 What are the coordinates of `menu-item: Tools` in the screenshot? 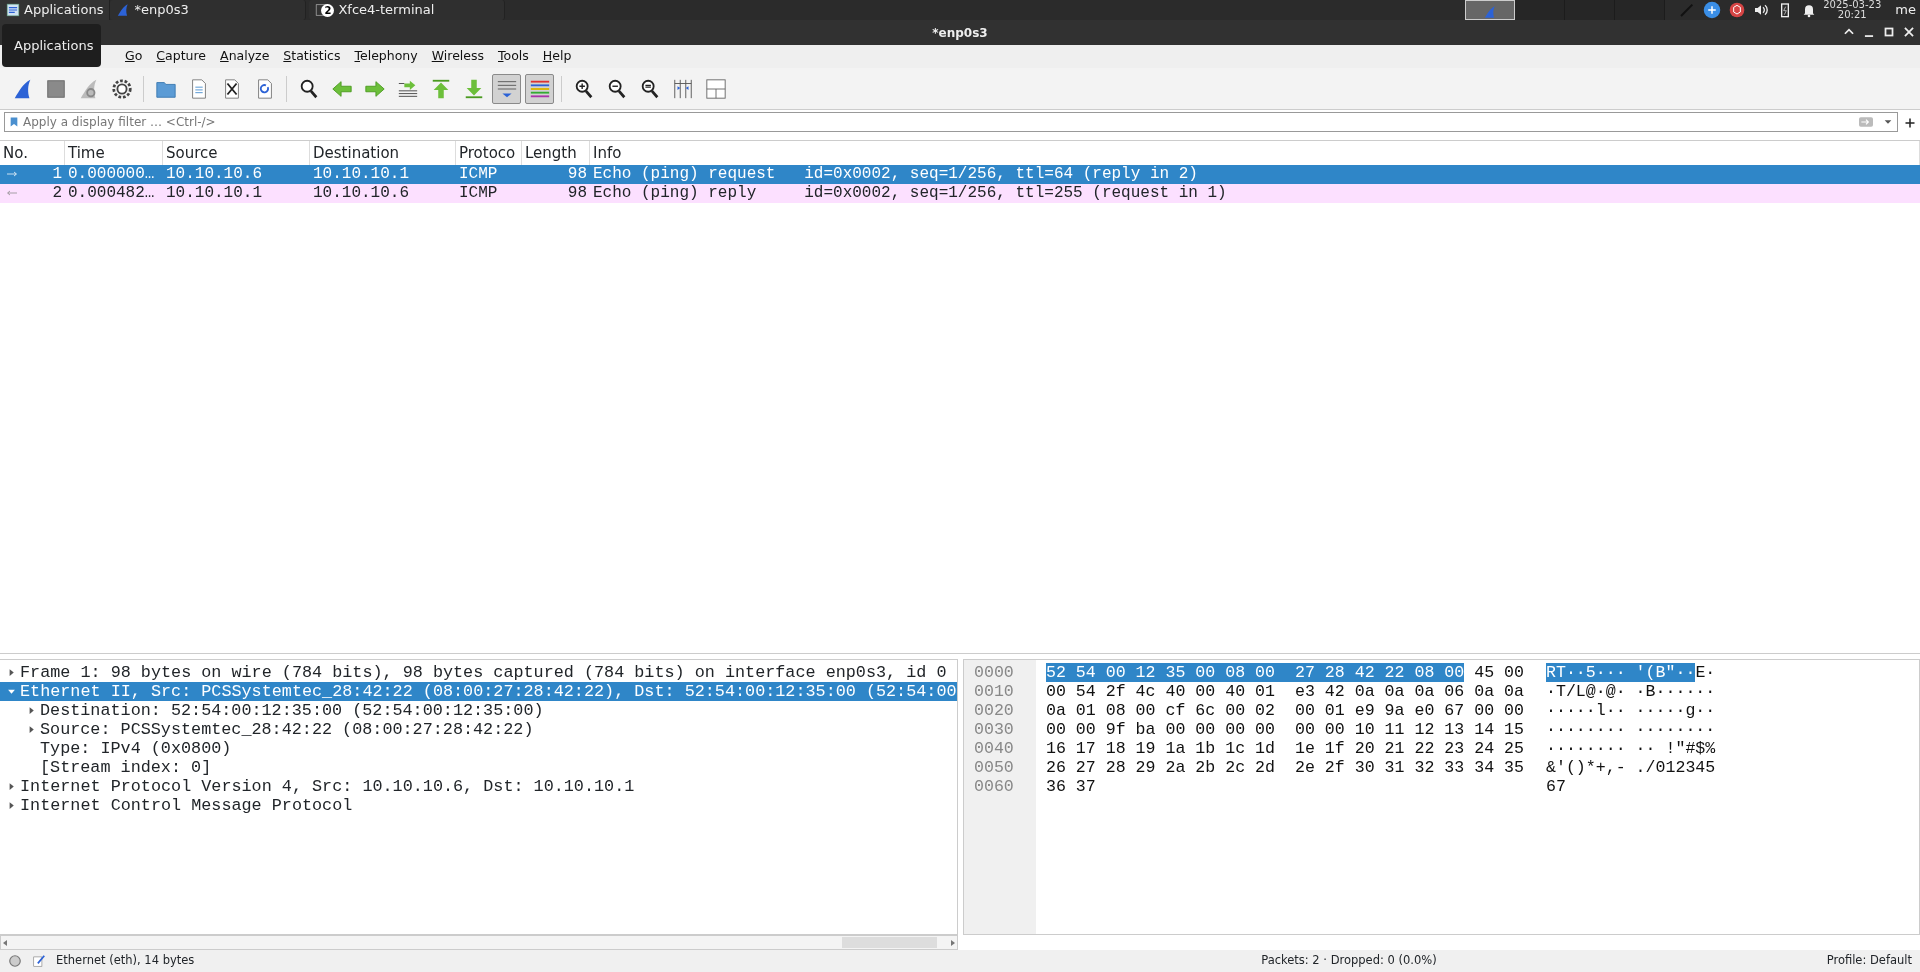 It's located at (513, 56).